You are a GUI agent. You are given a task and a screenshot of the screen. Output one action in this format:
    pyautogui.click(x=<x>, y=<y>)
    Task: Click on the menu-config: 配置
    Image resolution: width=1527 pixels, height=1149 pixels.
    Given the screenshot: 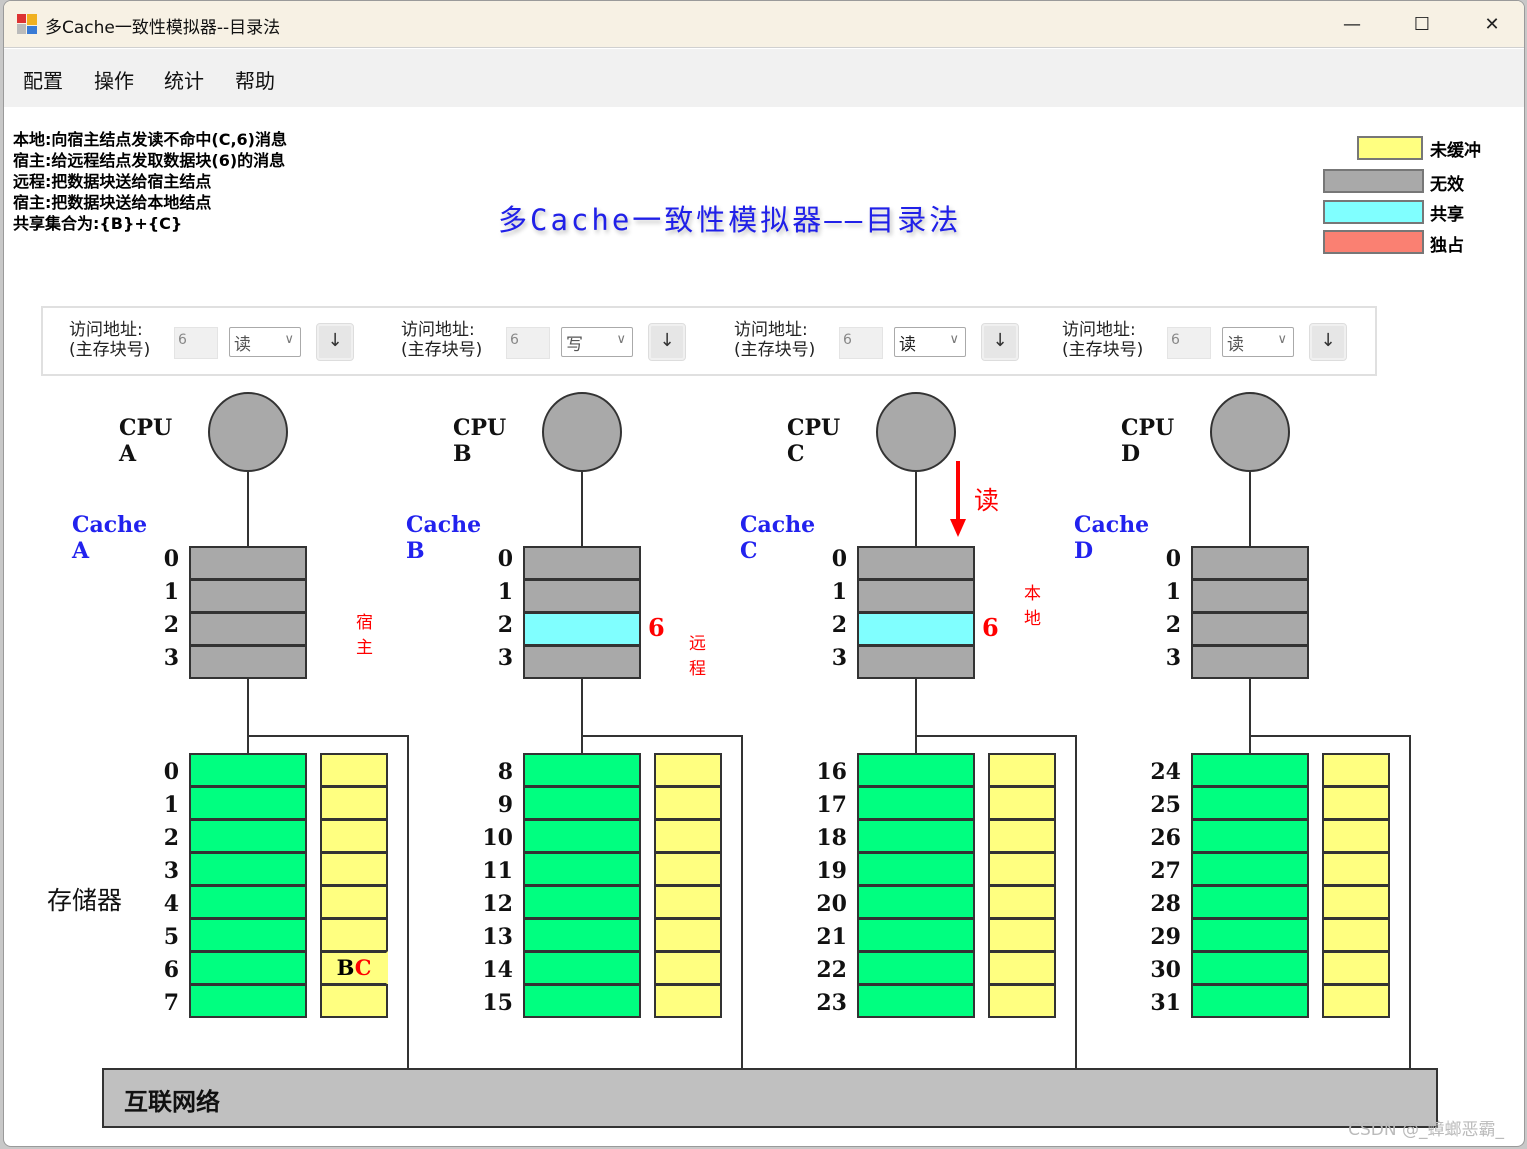 What is the action you would take?
    pyautogui.click(x=43, y=79)
    